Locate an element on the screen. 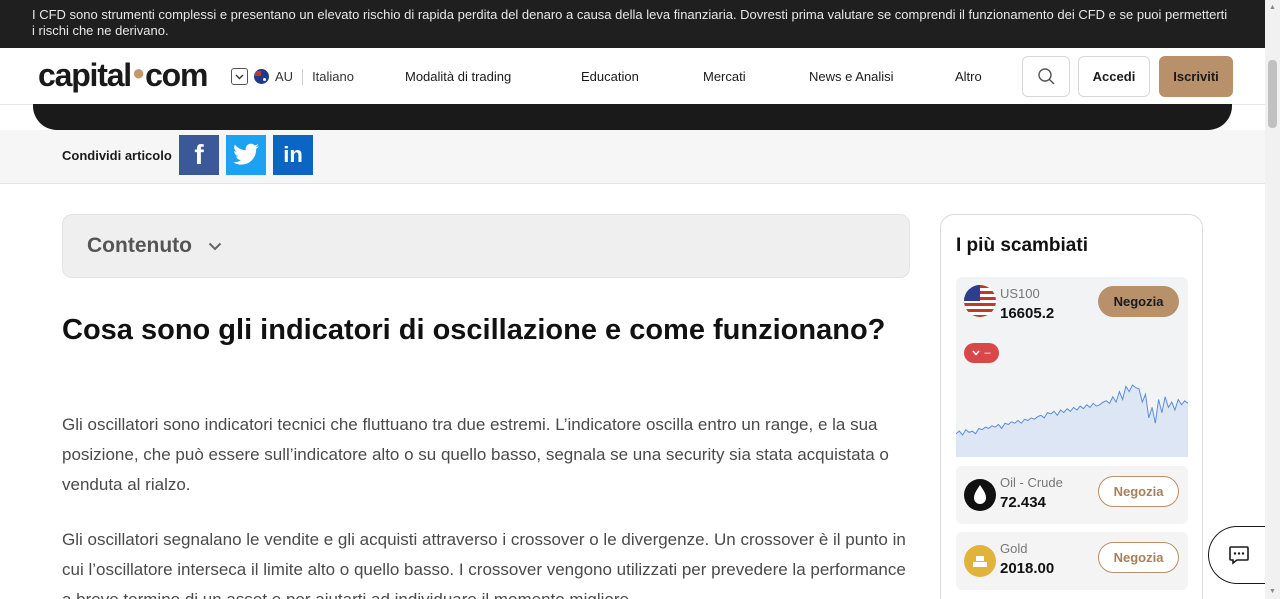 Image resolution: width=1280 pixels, height=599 pixels. logo-text-right: com is located at coordinates (176, 75).